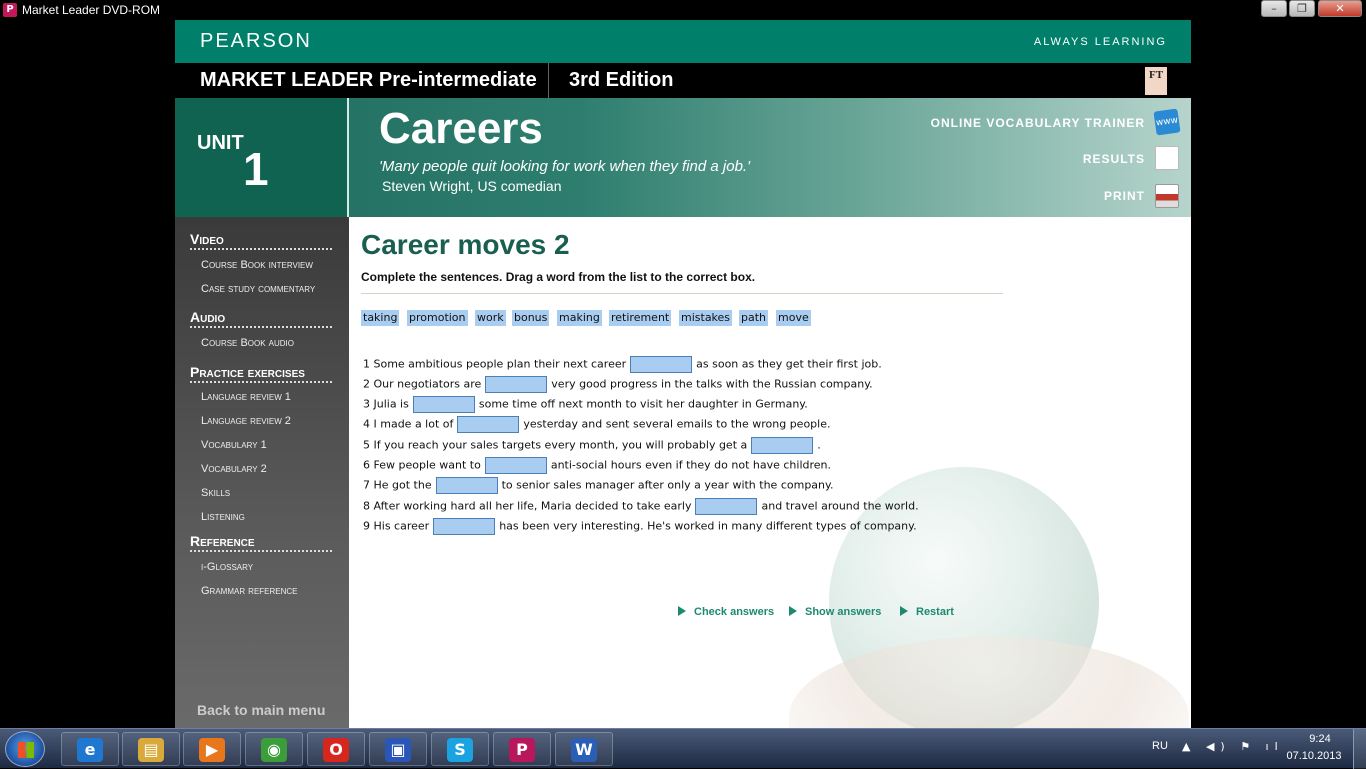  I want to click on sidebar-item-grammar-reference: Grammar reference, so click(249, 591).